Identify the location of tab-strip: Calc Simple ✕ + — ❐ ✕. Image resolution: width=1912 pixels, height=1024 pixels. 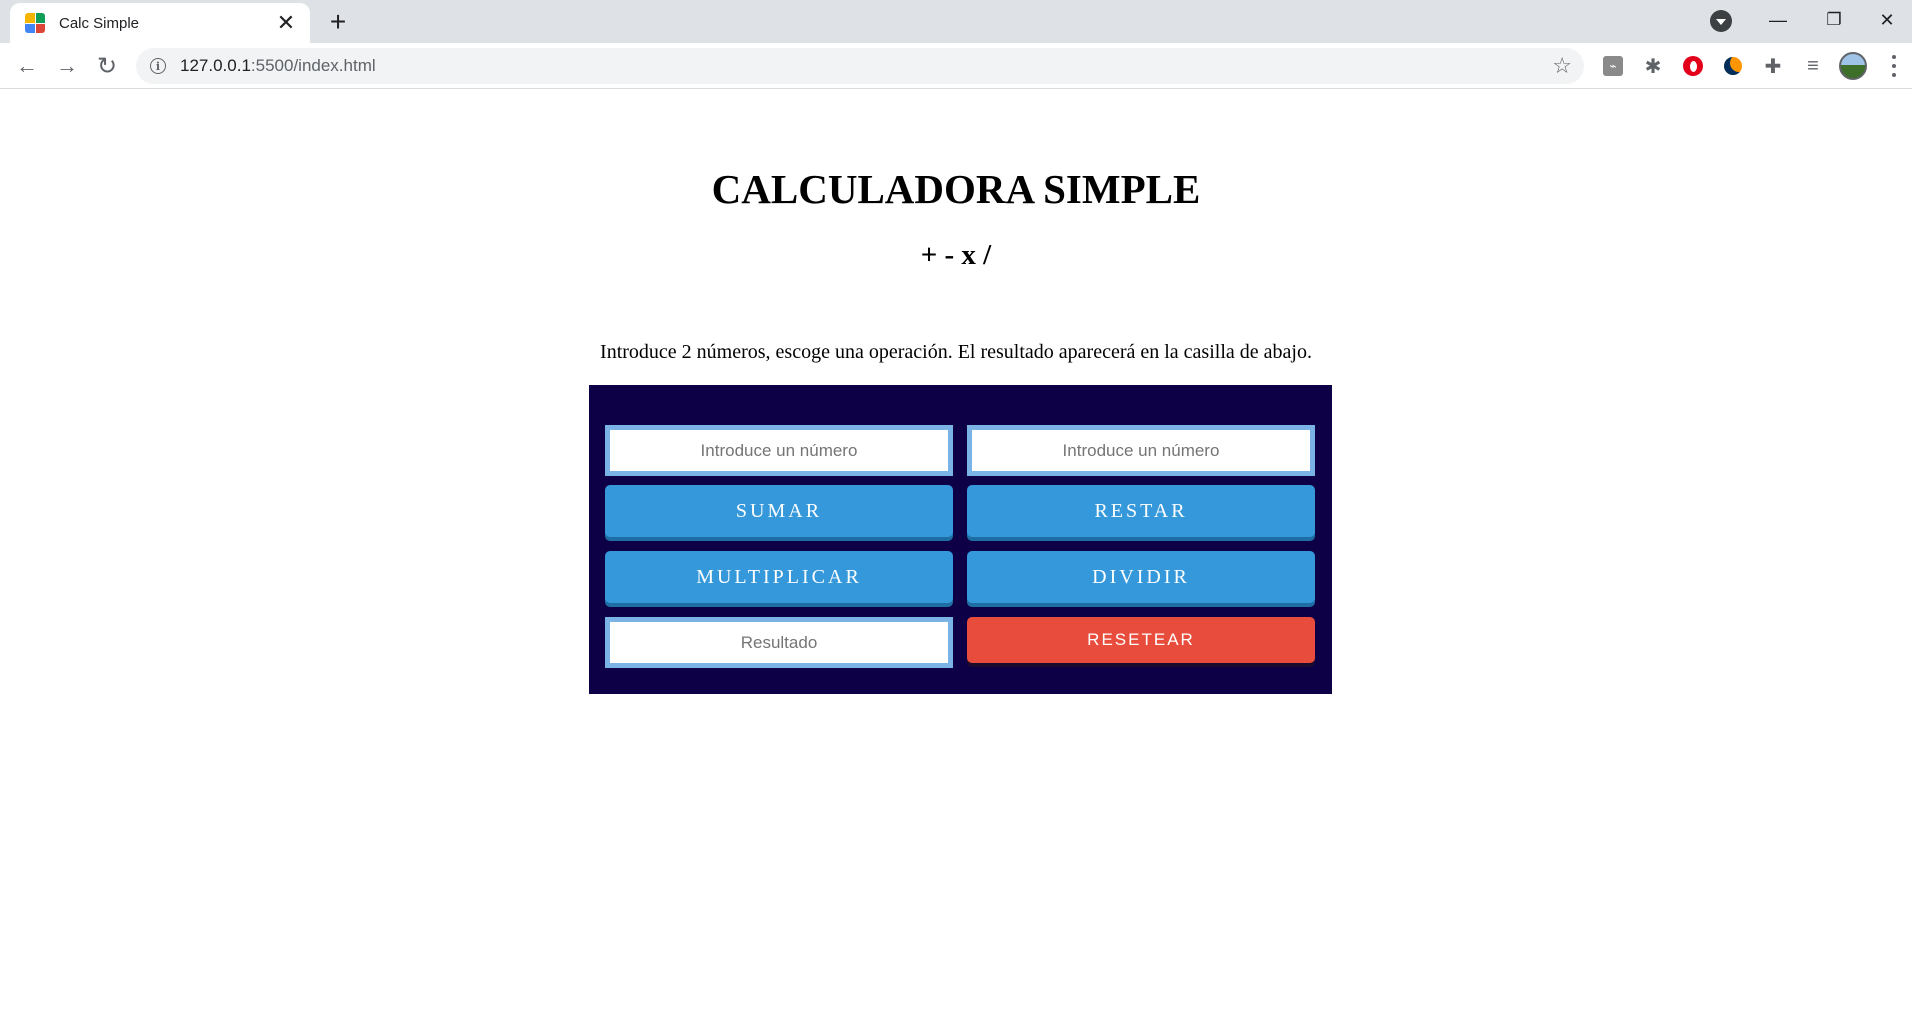
(956, 21).